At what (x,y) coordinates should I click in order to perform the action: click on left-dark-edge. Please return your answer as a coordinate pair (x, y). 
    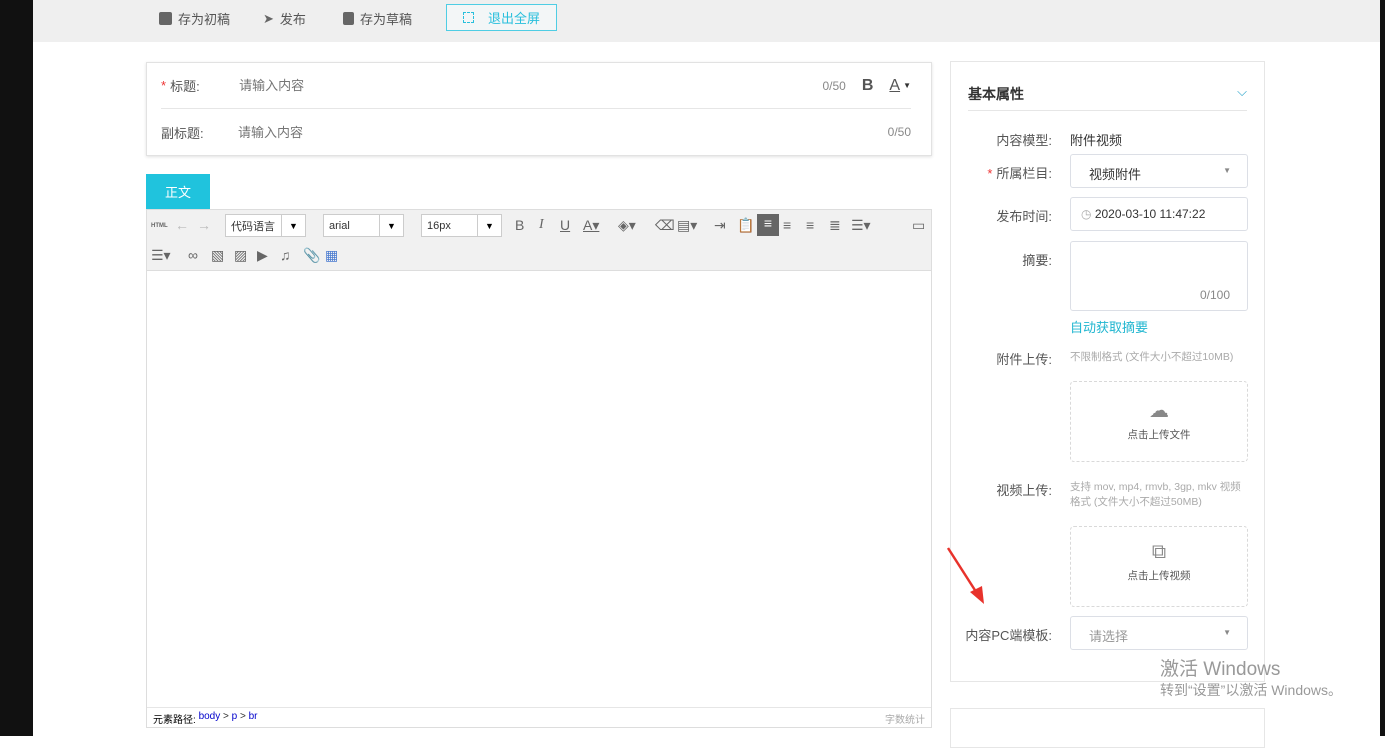
    Looking at the image, I should click on (16, 368).